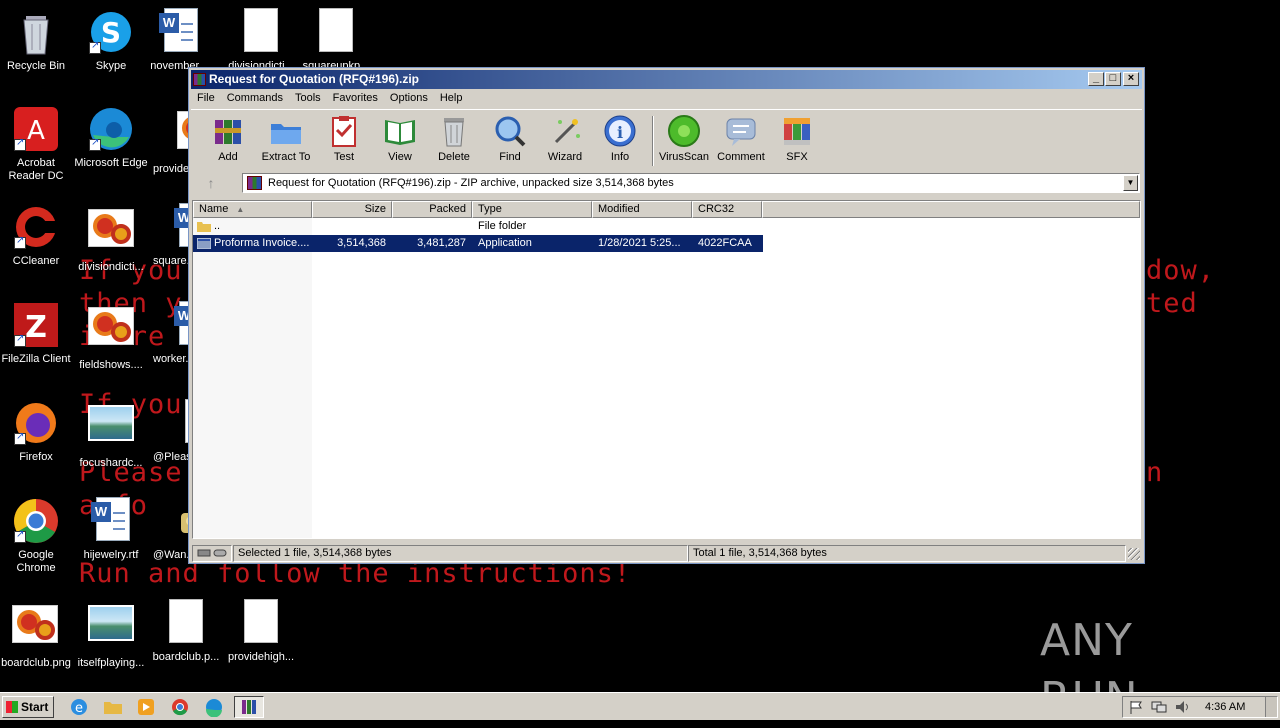  I want to click on table-row: .. File folder, so click(478, 226).